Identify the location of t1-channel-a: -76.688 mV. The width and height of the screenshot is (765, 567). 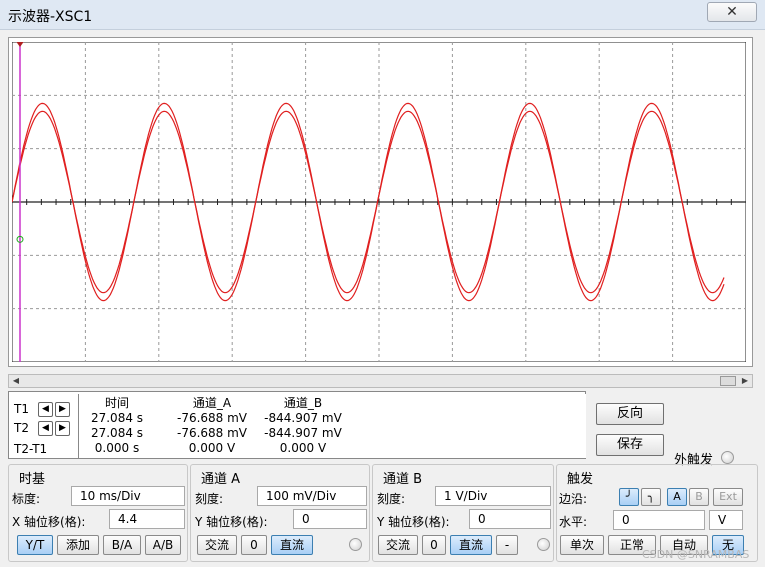
(212, 418).